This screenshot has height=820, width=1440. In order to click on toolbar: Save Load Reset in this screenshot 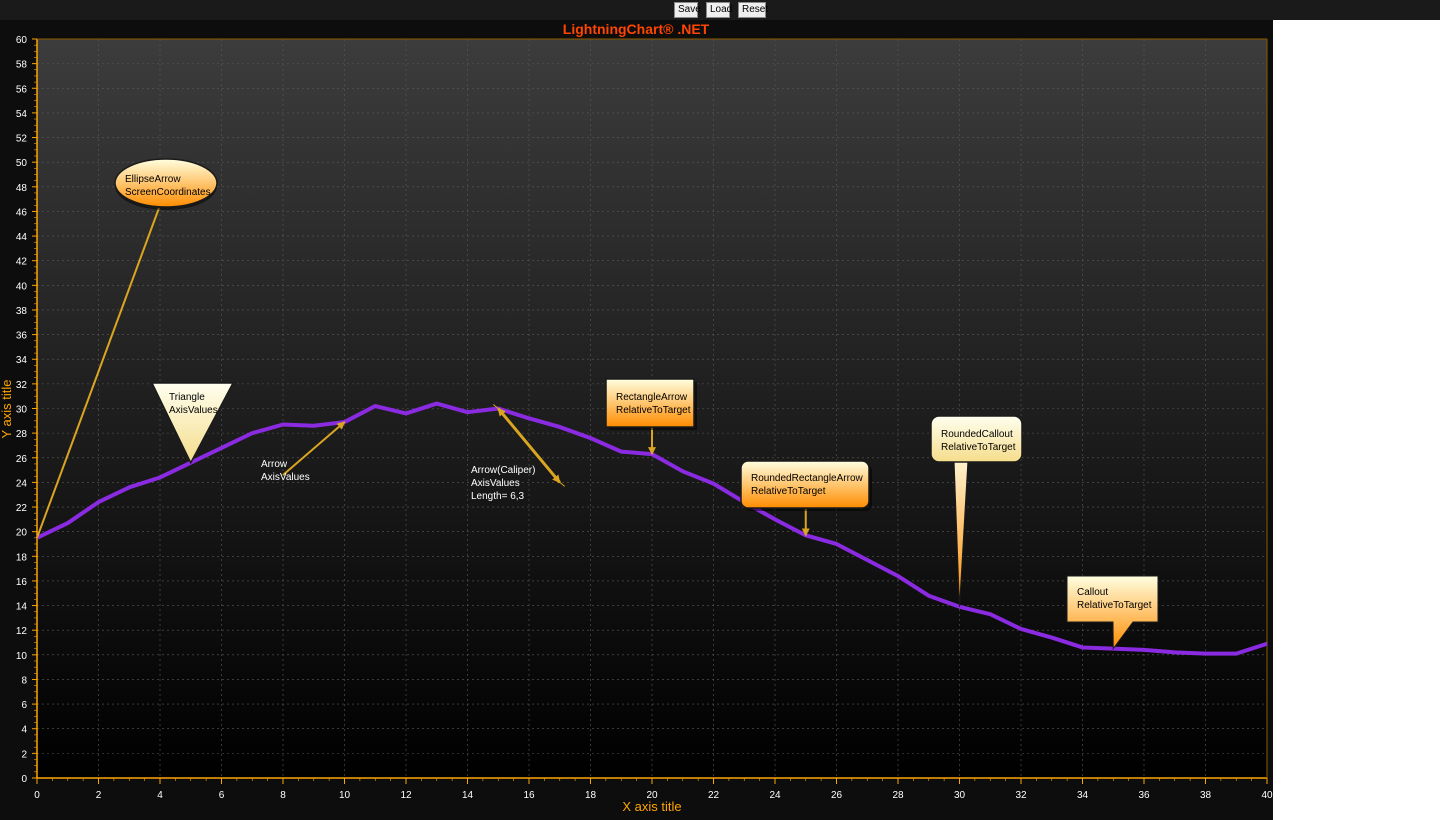, I will do `click(720, 10)`.